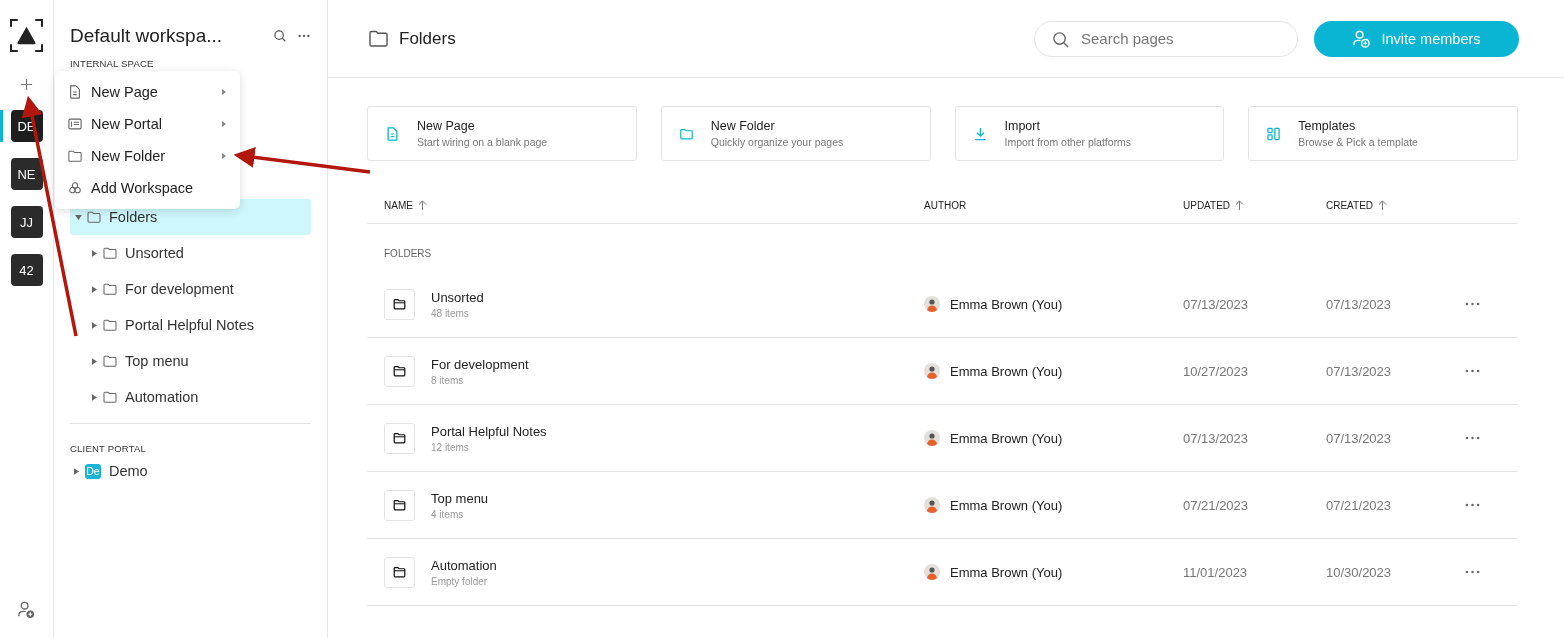 This screenshot has width=1564, height=638. Describe the element at coordinates (1358, 142) in the screenshot. I see `card-subtitle: Browse & Pick a template` at that location.